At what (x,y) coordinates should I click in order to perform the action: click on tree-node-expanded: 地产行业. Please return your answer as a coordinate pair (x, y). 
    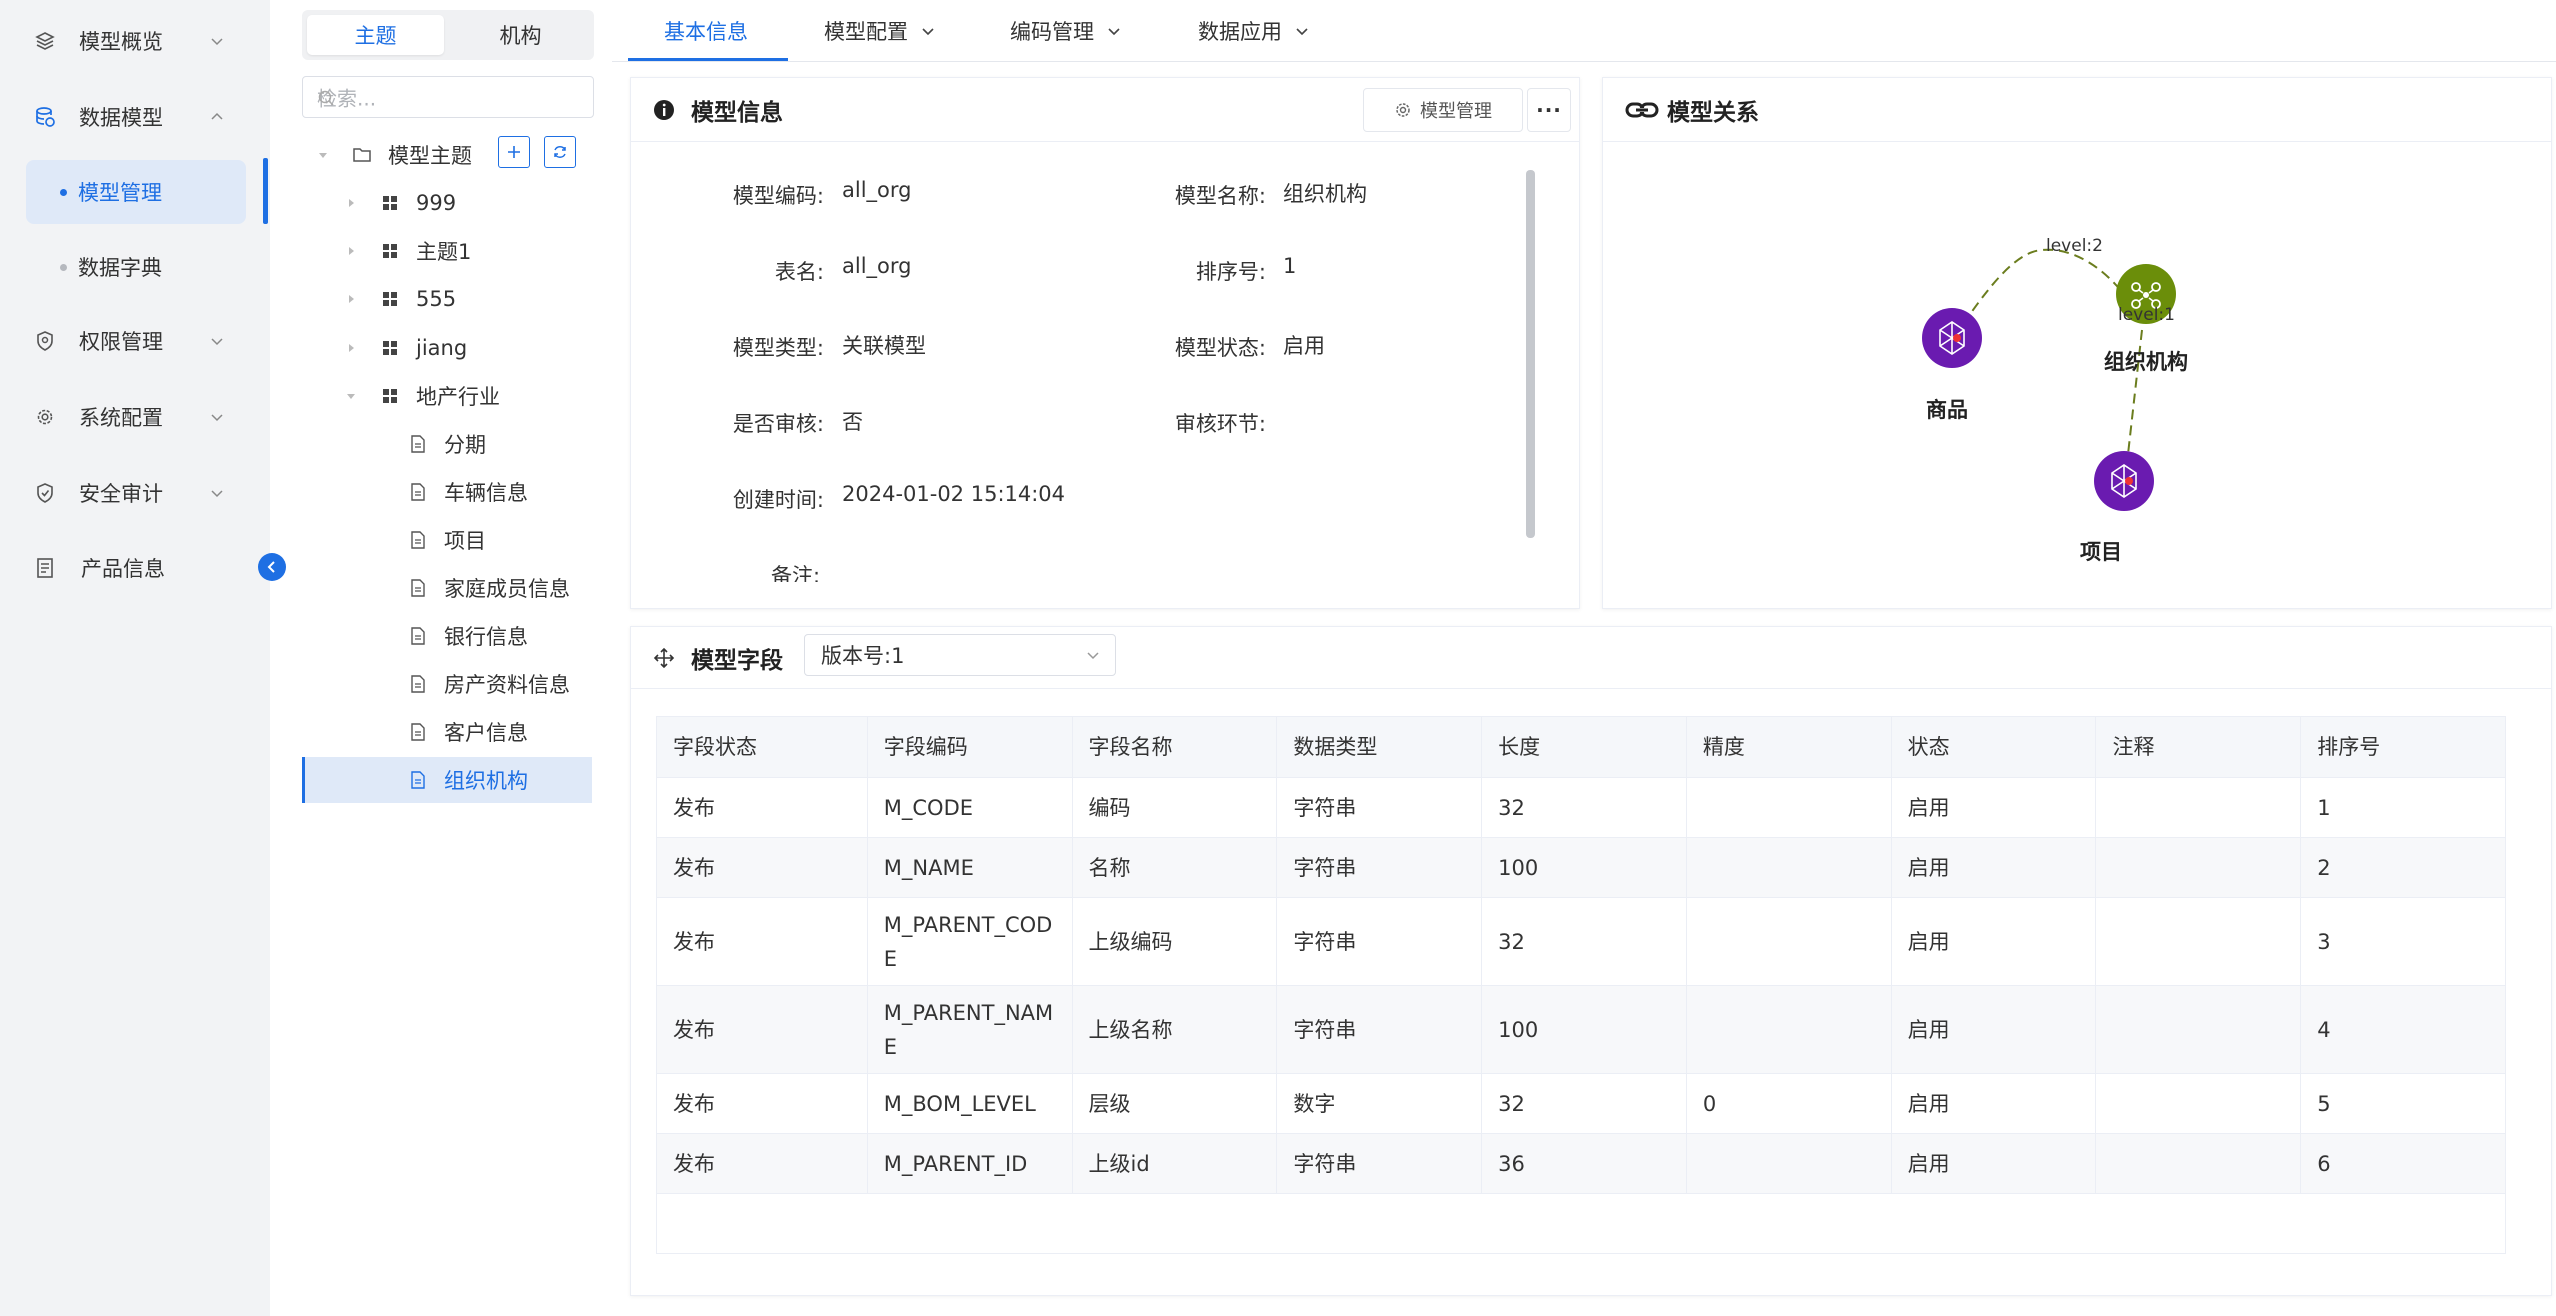
    Looking at the image, I should click on (447, 396).